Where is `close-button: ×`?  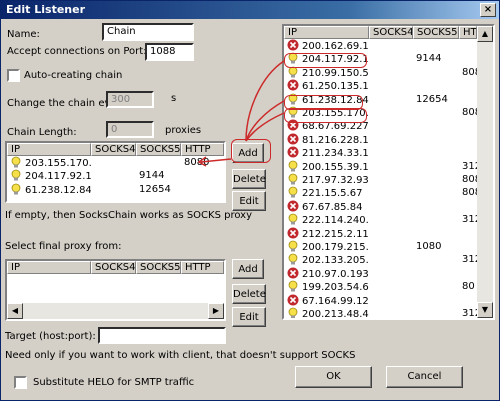 close-button: × is located at coordinates (488, 10).